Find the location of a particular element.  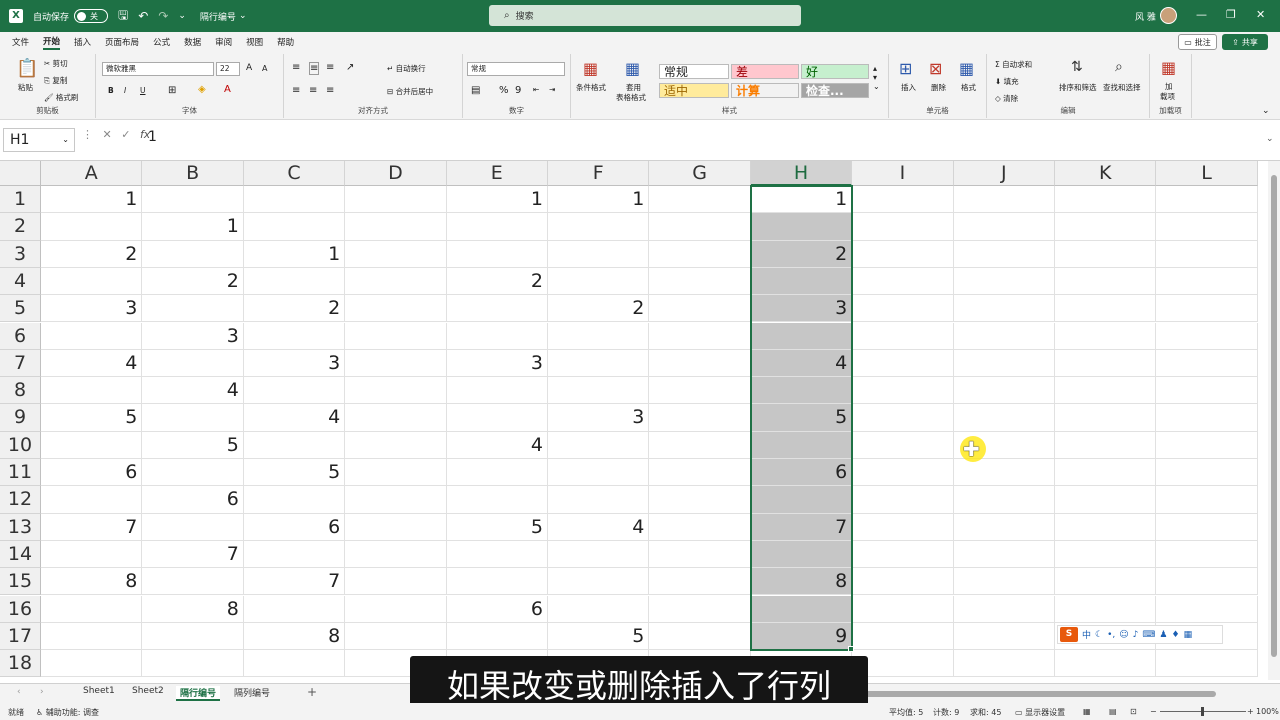

cell-f8 is located at coordinates (599, 391).